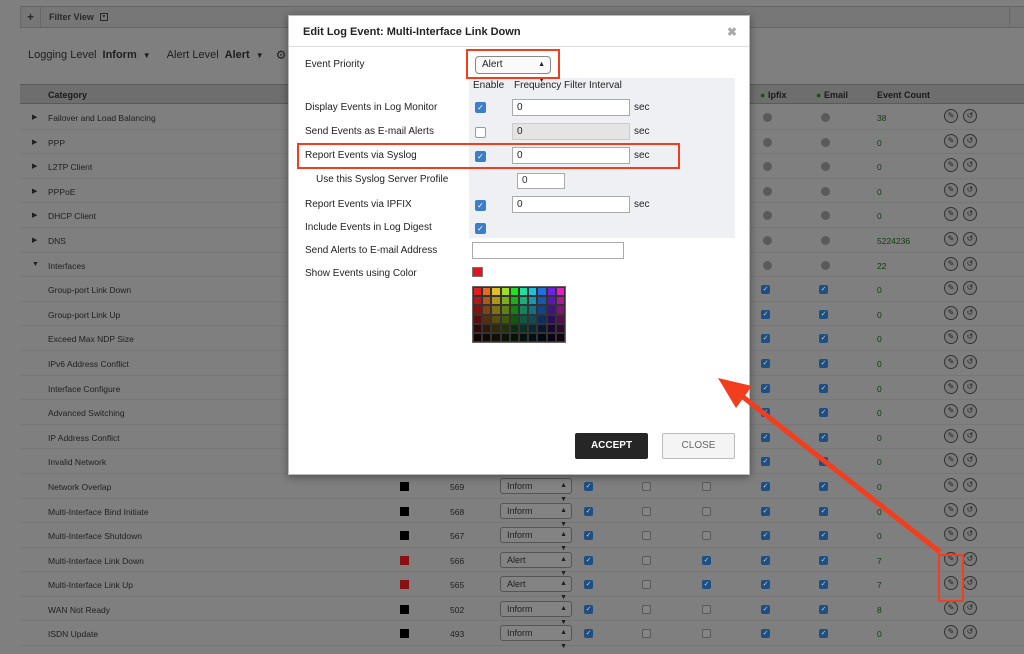  What do you see at coordinates (548, 250) in the screenshot?
I see `alerts-email-input` at bounding box center [548, 250].